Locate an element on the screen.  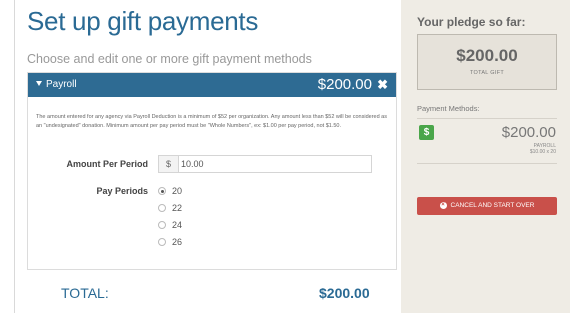
amount-per-period-field: $ is located at coordinates (265, 164).